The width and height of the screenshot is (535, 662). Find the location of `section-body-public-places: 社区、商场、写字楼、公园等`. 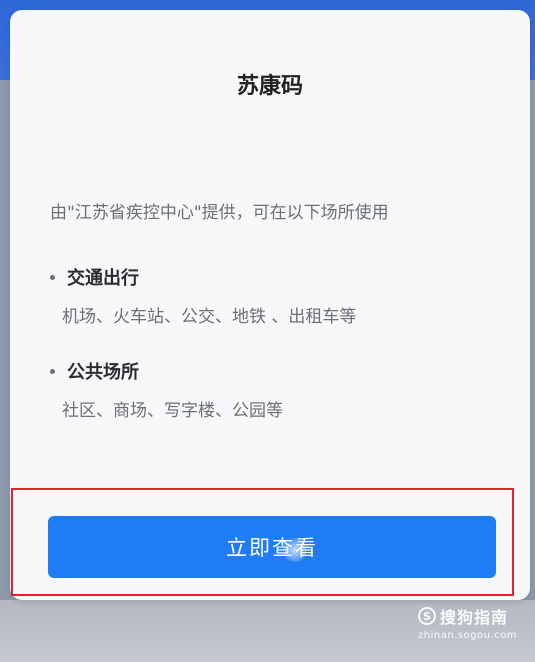

section-body-public-places: 社区、商场、写字楼、公园等 is located at coordinates (172, 411).